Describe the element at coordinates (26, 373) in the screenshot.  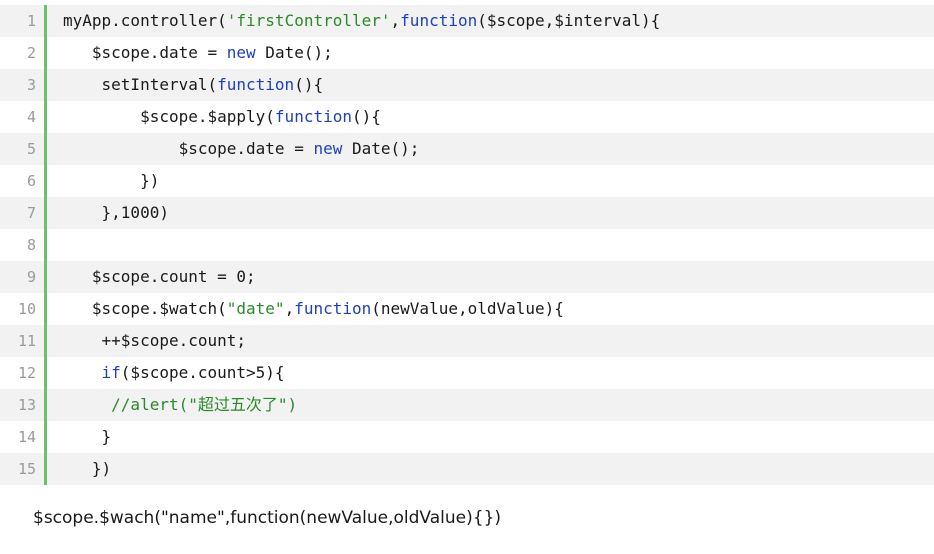
I see `line-number: 12` at that location.